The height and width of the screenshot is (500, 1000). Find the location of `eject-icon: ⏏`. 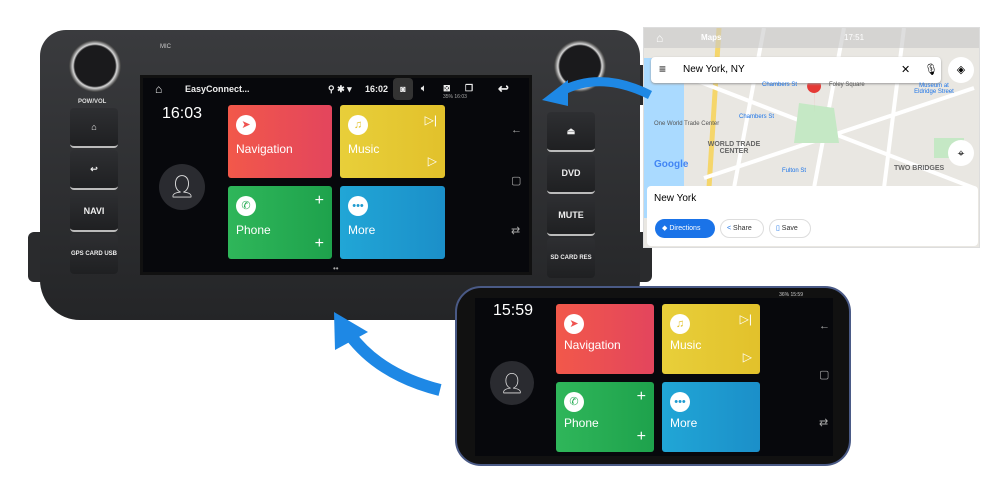

eject-icon: ⏏ is located at coordinates (571, 130).